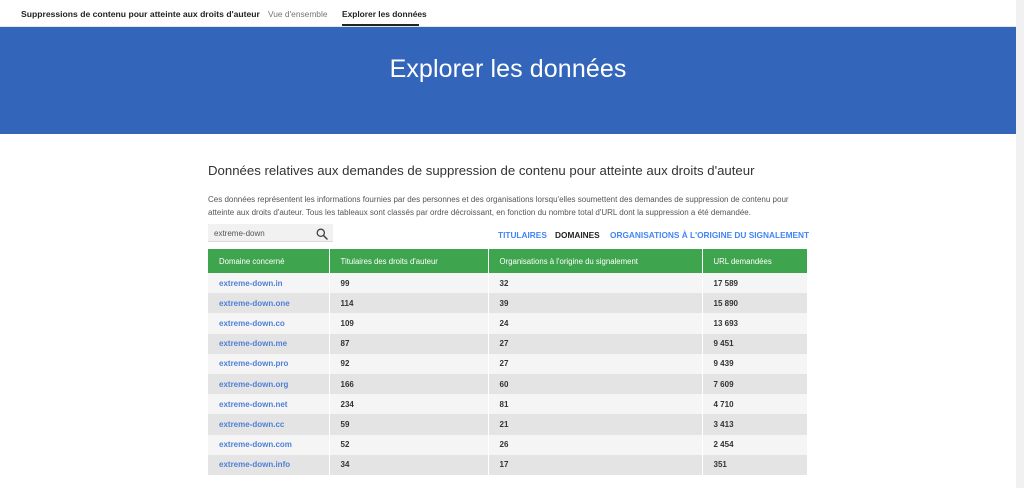  Describe the element at coordinates (1020, 244) in the screenshot. I see `scrollbar` at that location.